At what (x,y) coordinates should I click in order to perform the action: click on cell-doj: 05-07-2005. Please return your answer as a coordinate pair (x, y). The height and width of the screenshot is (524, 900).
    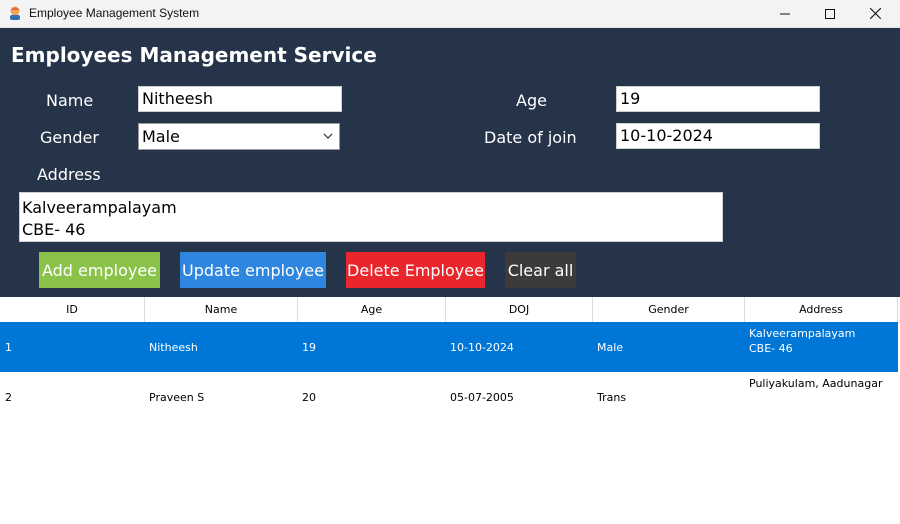
    Looking at the image, I should click on (482, 397).